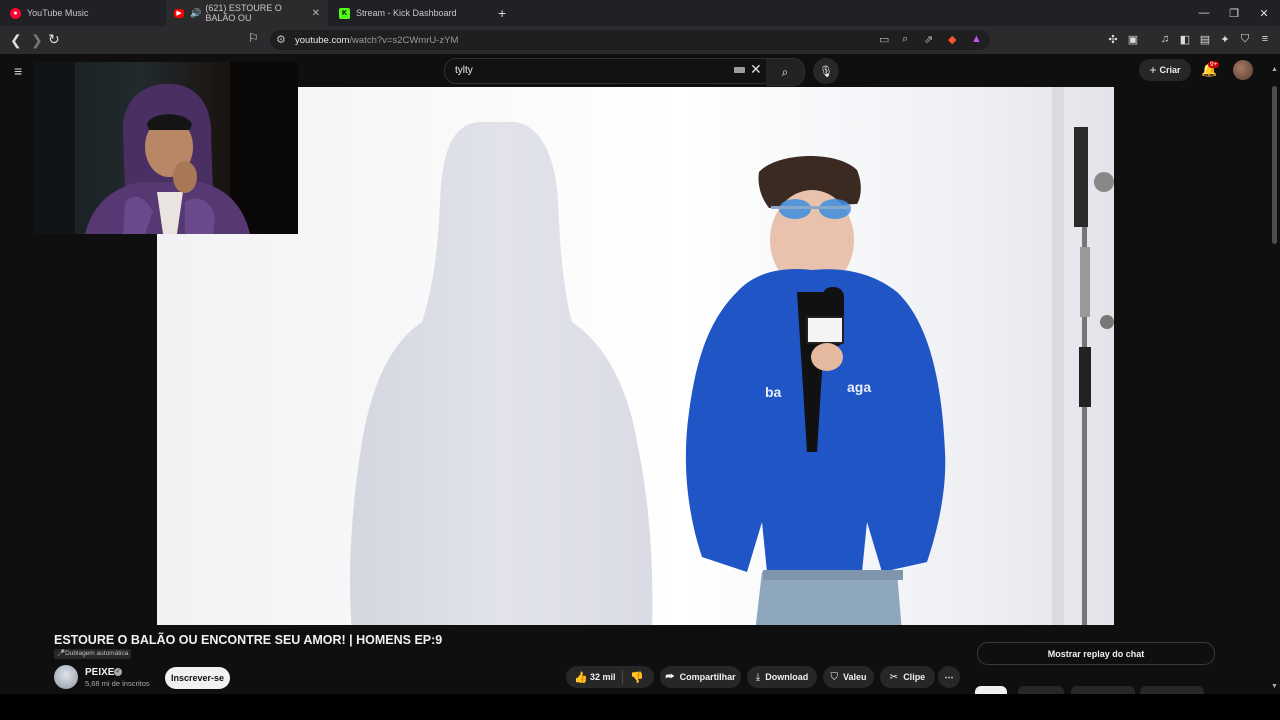 This screenshot has height=720, width=1280. What do you see at coordinates (758, 677) in the screenshot?
I see `download-icon: ⤓` at bounding box center [758, 677].